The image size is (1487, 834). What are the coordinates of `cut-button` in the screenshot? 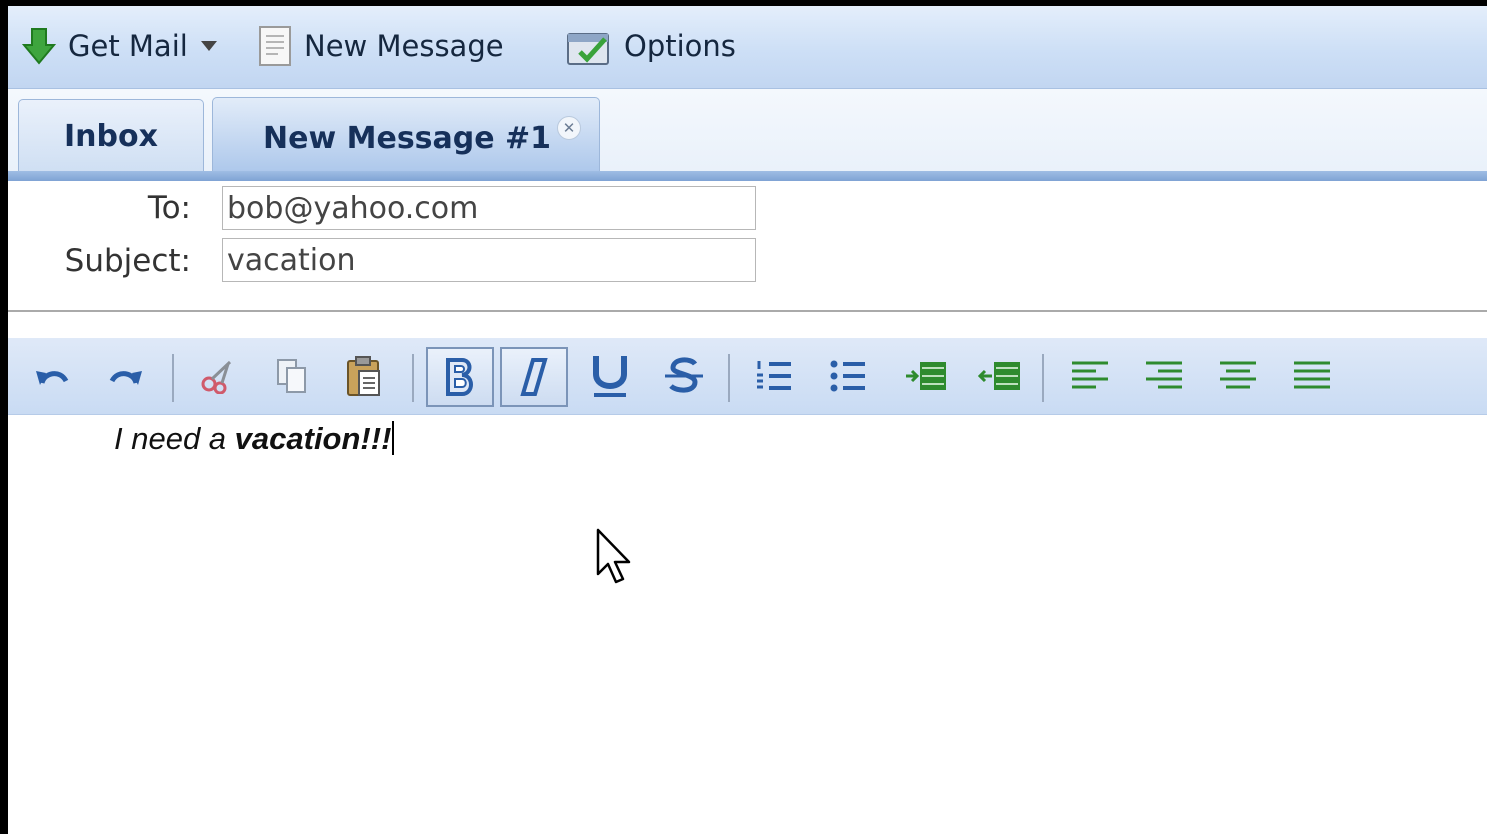 It's located at (218, 376).